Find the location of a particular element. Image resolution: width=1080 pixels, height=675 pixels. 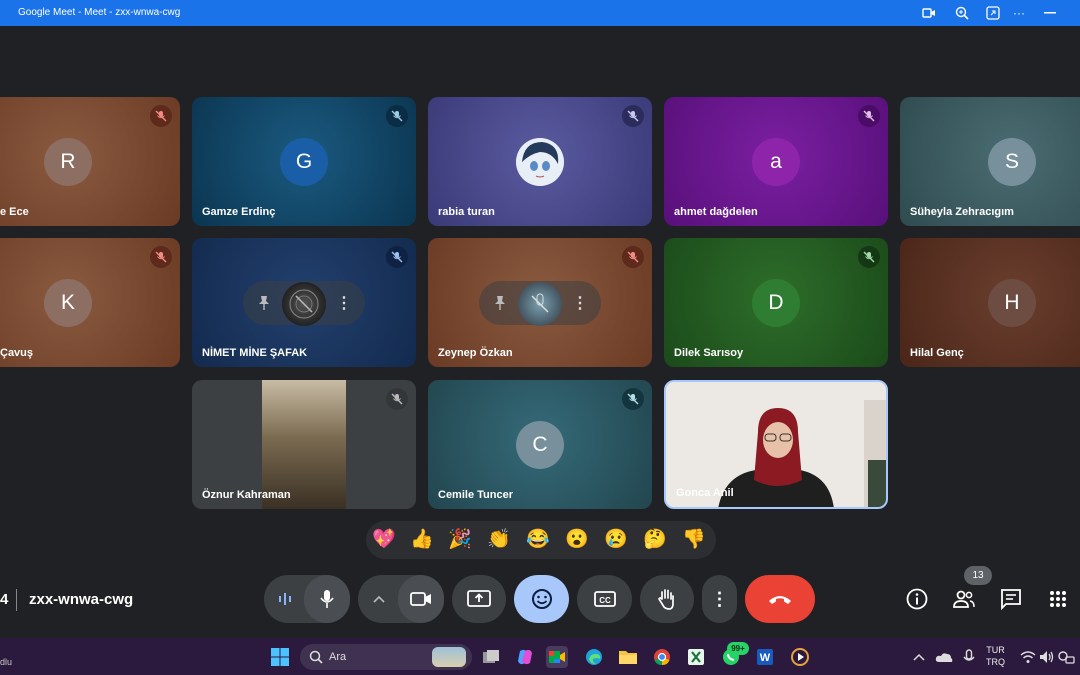

excel-app-icon is located at coordinates (696, 657).